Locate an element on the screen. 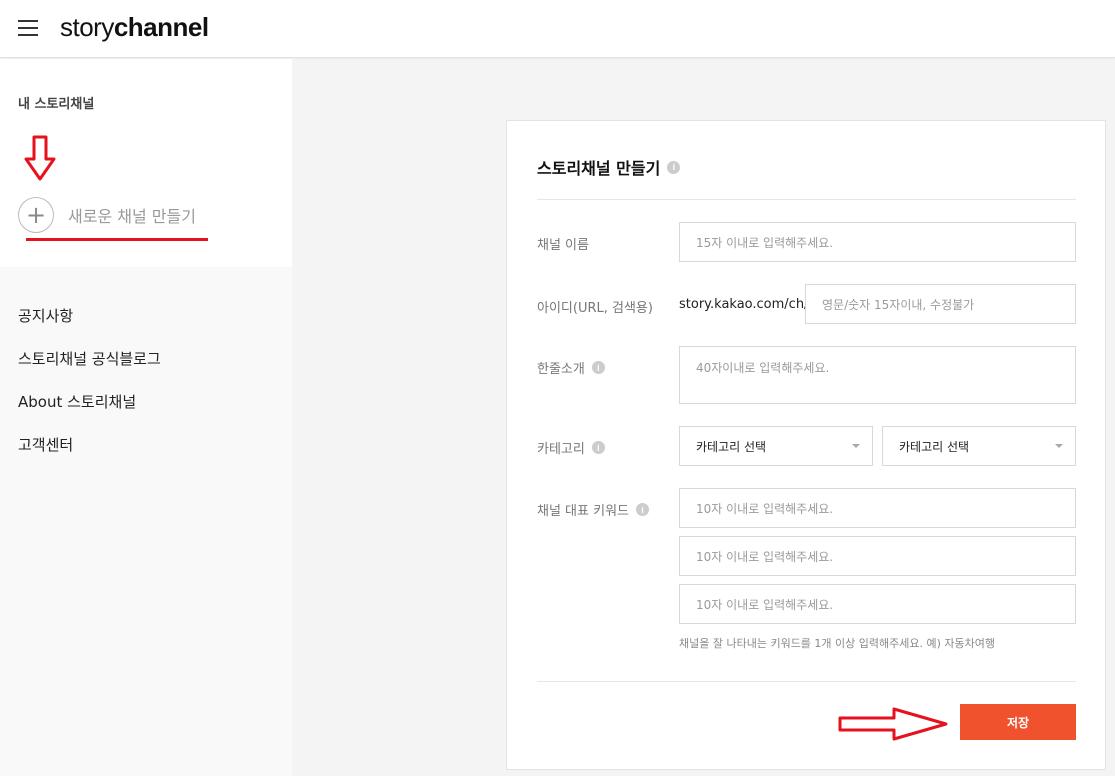 This screenshot has height=776, width=1115. intro-label: 한줄소개 i is located at coordinates (571, 367).